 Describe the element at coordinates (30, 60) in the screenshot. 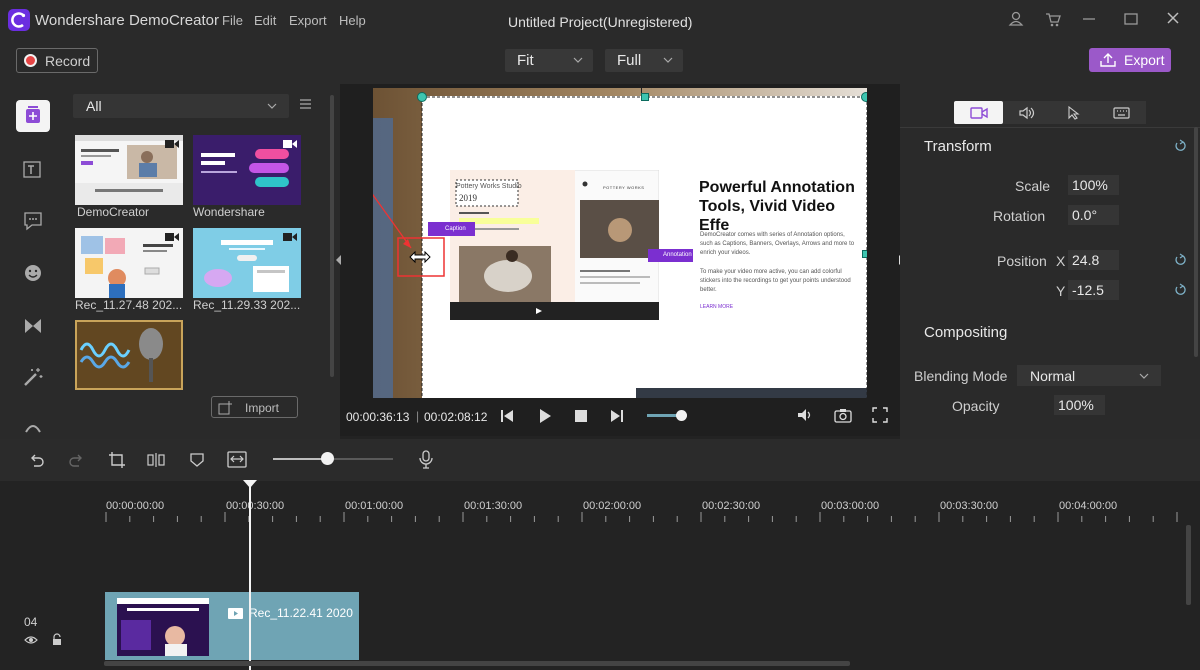

I see `record-dot-icon` at that location.